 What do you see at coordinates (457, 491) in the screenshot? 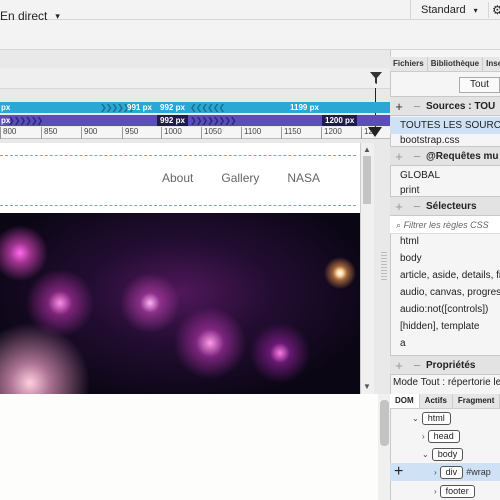
I see `dom-tag: footer` at bounding box center [457, 491].